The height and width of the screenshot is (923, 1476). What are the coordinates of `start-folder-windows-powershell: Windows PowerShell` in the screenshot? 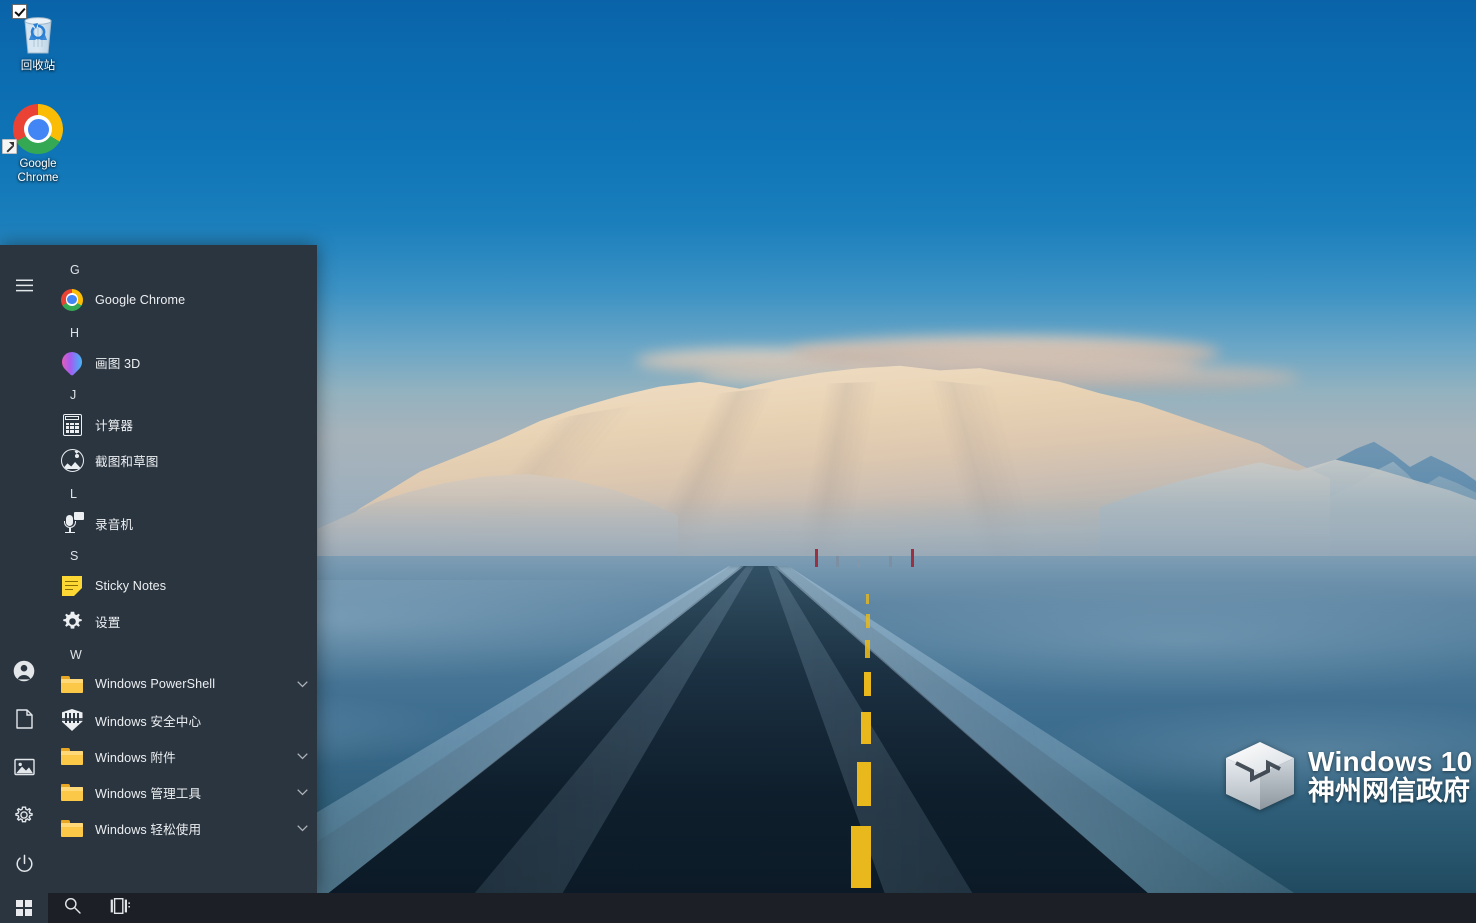 It's located at (182, 684).